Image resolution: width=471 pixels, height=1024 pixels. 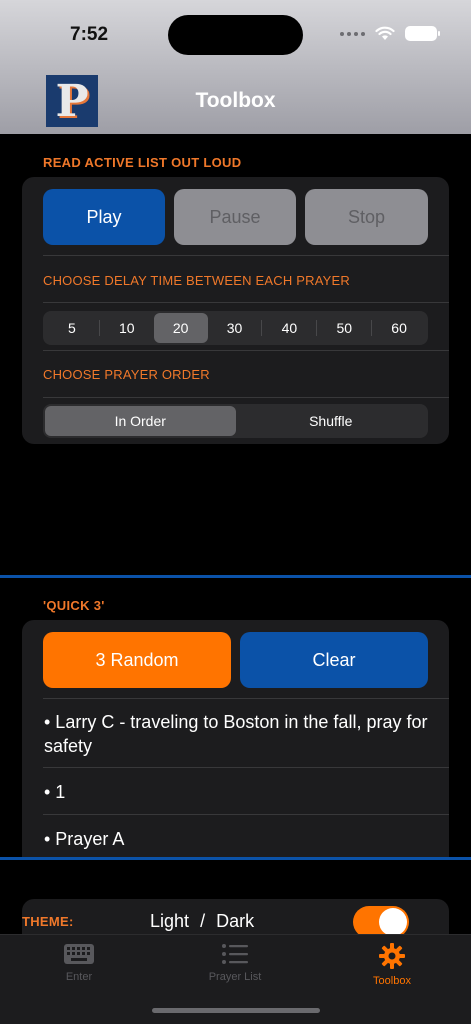 I want to click on delay-option-30: 30, so click(x=235, y=328).